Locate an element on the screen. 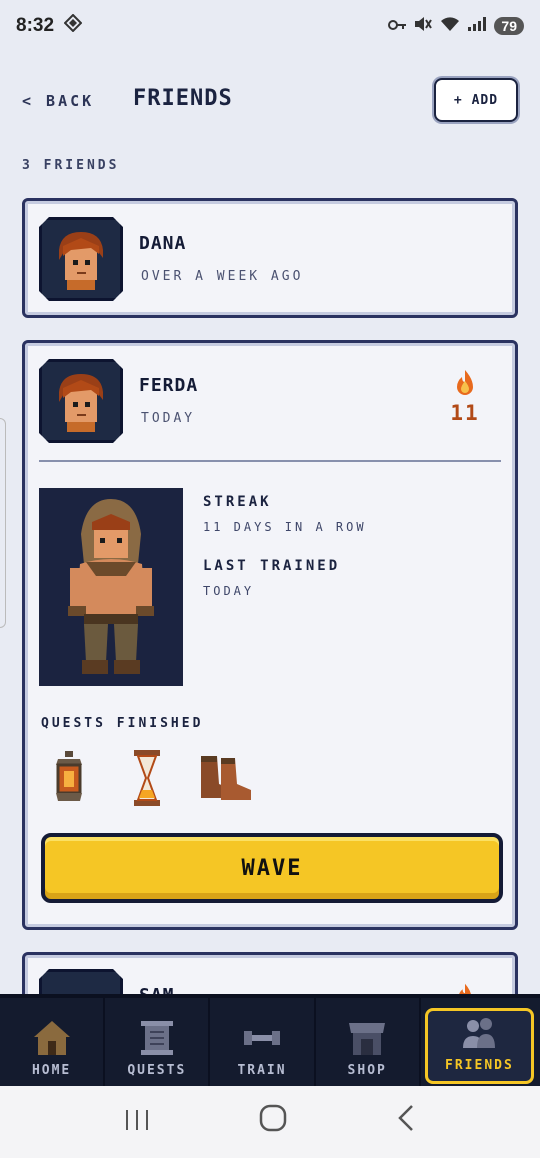 The width and height of the screenshot is (540, 1158). edge-panel-handle is located at coordinates (3, 523).